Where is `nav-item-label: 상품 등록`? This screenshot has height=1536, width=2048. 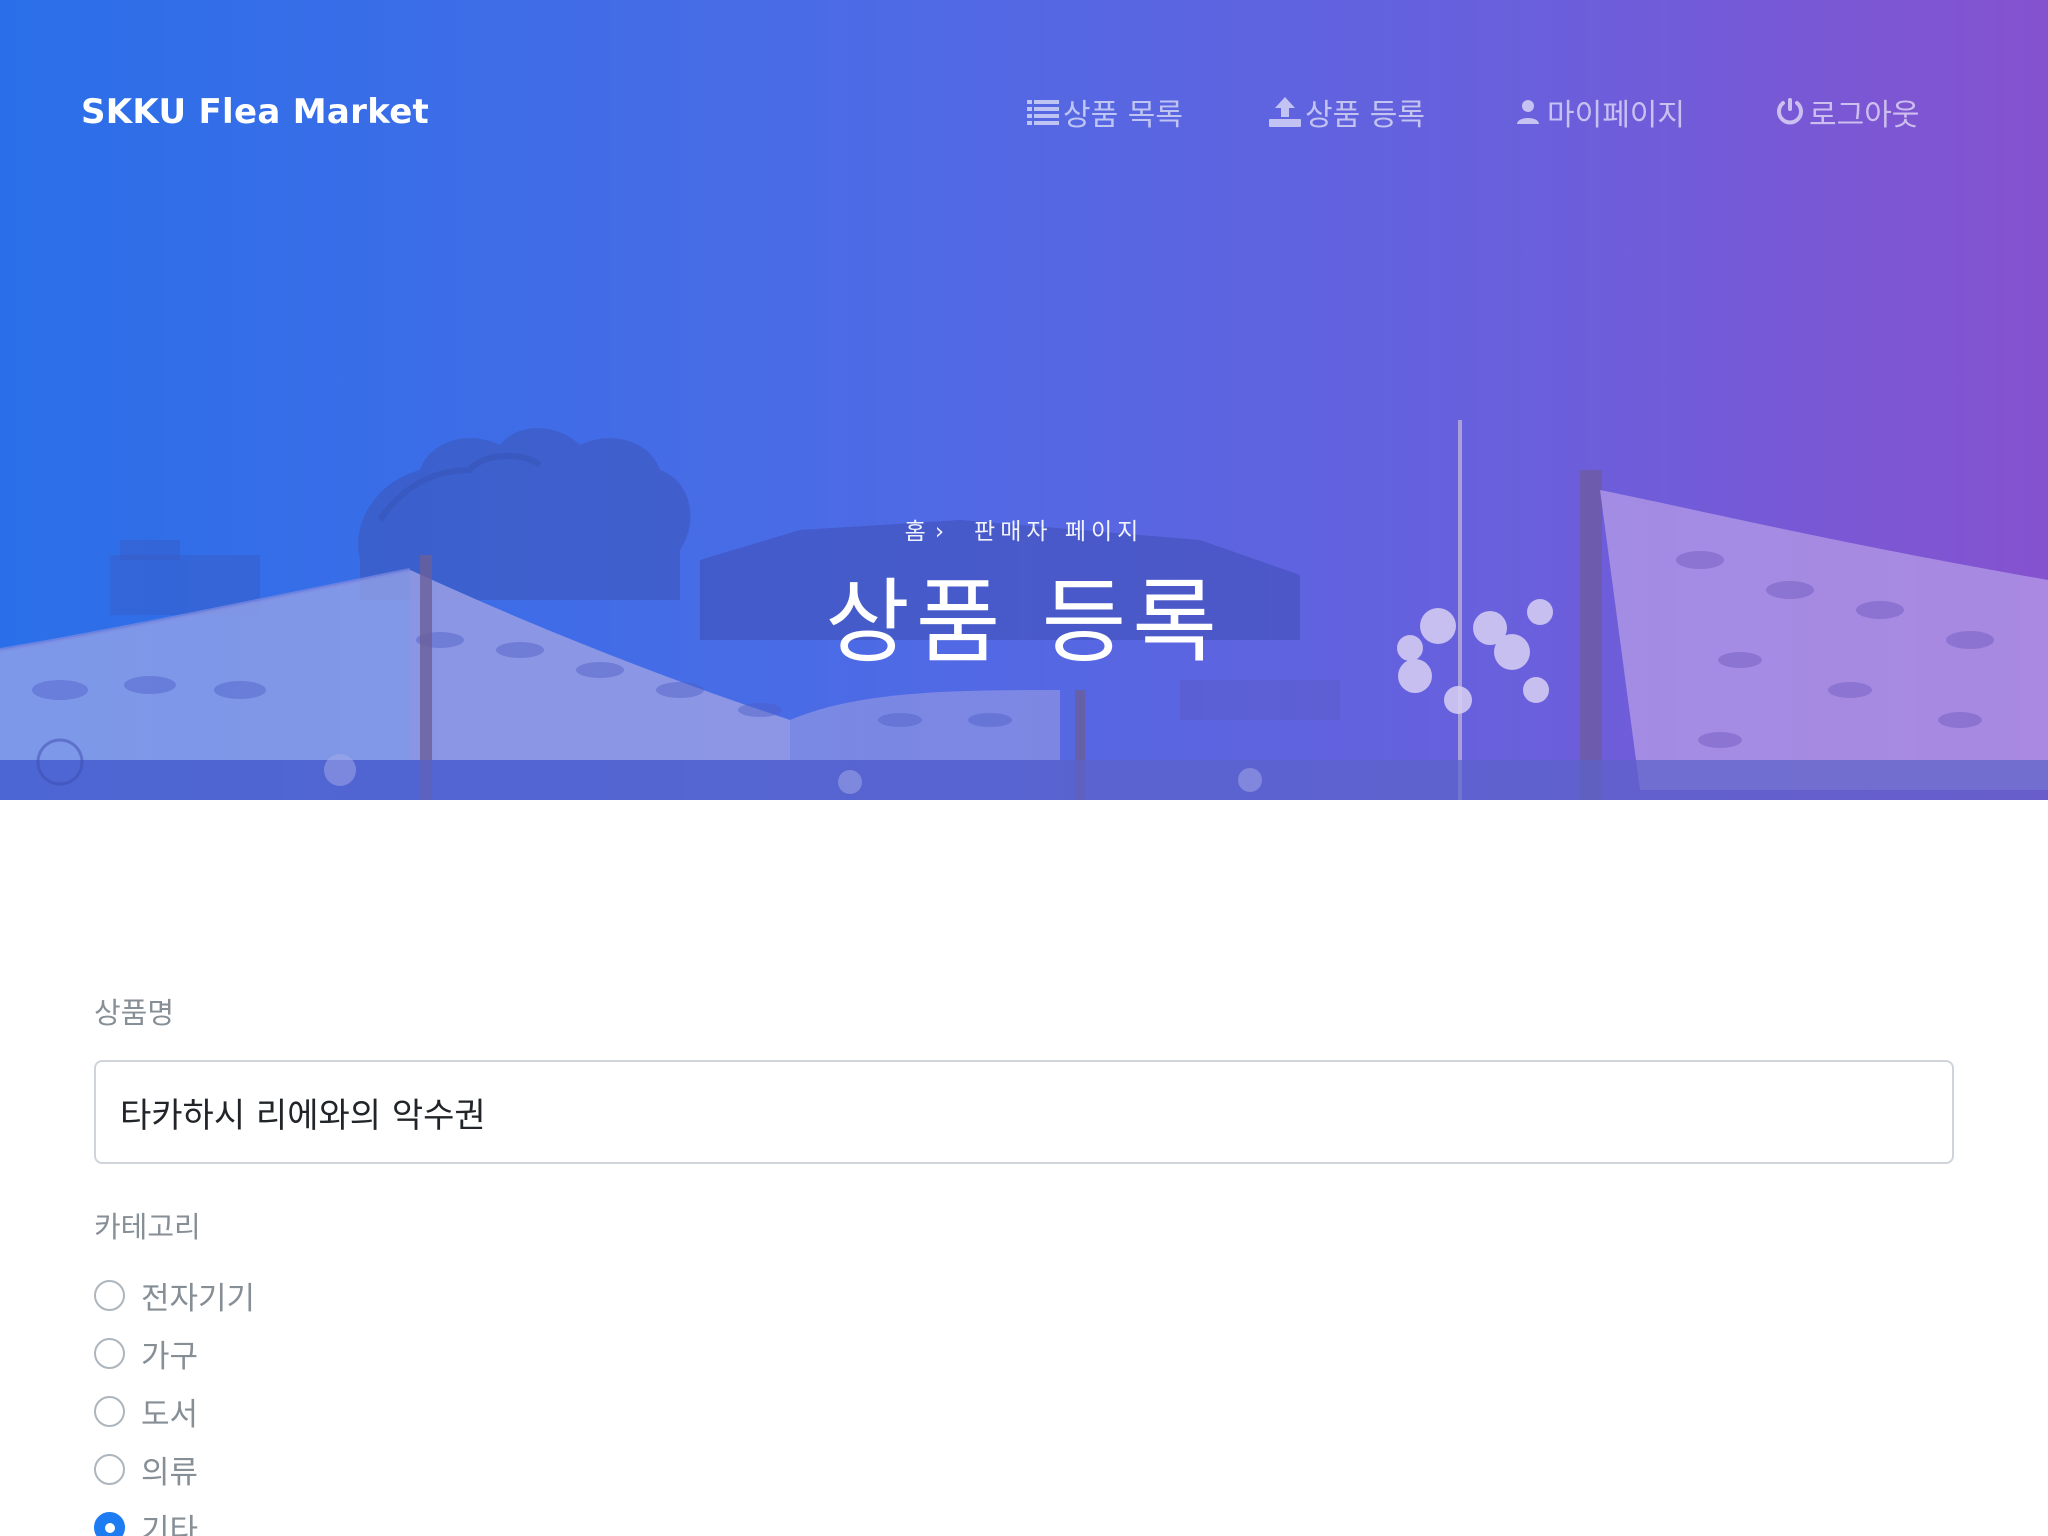
nav-item-label: 상품 등록 is located at coordinates (1365, 115).